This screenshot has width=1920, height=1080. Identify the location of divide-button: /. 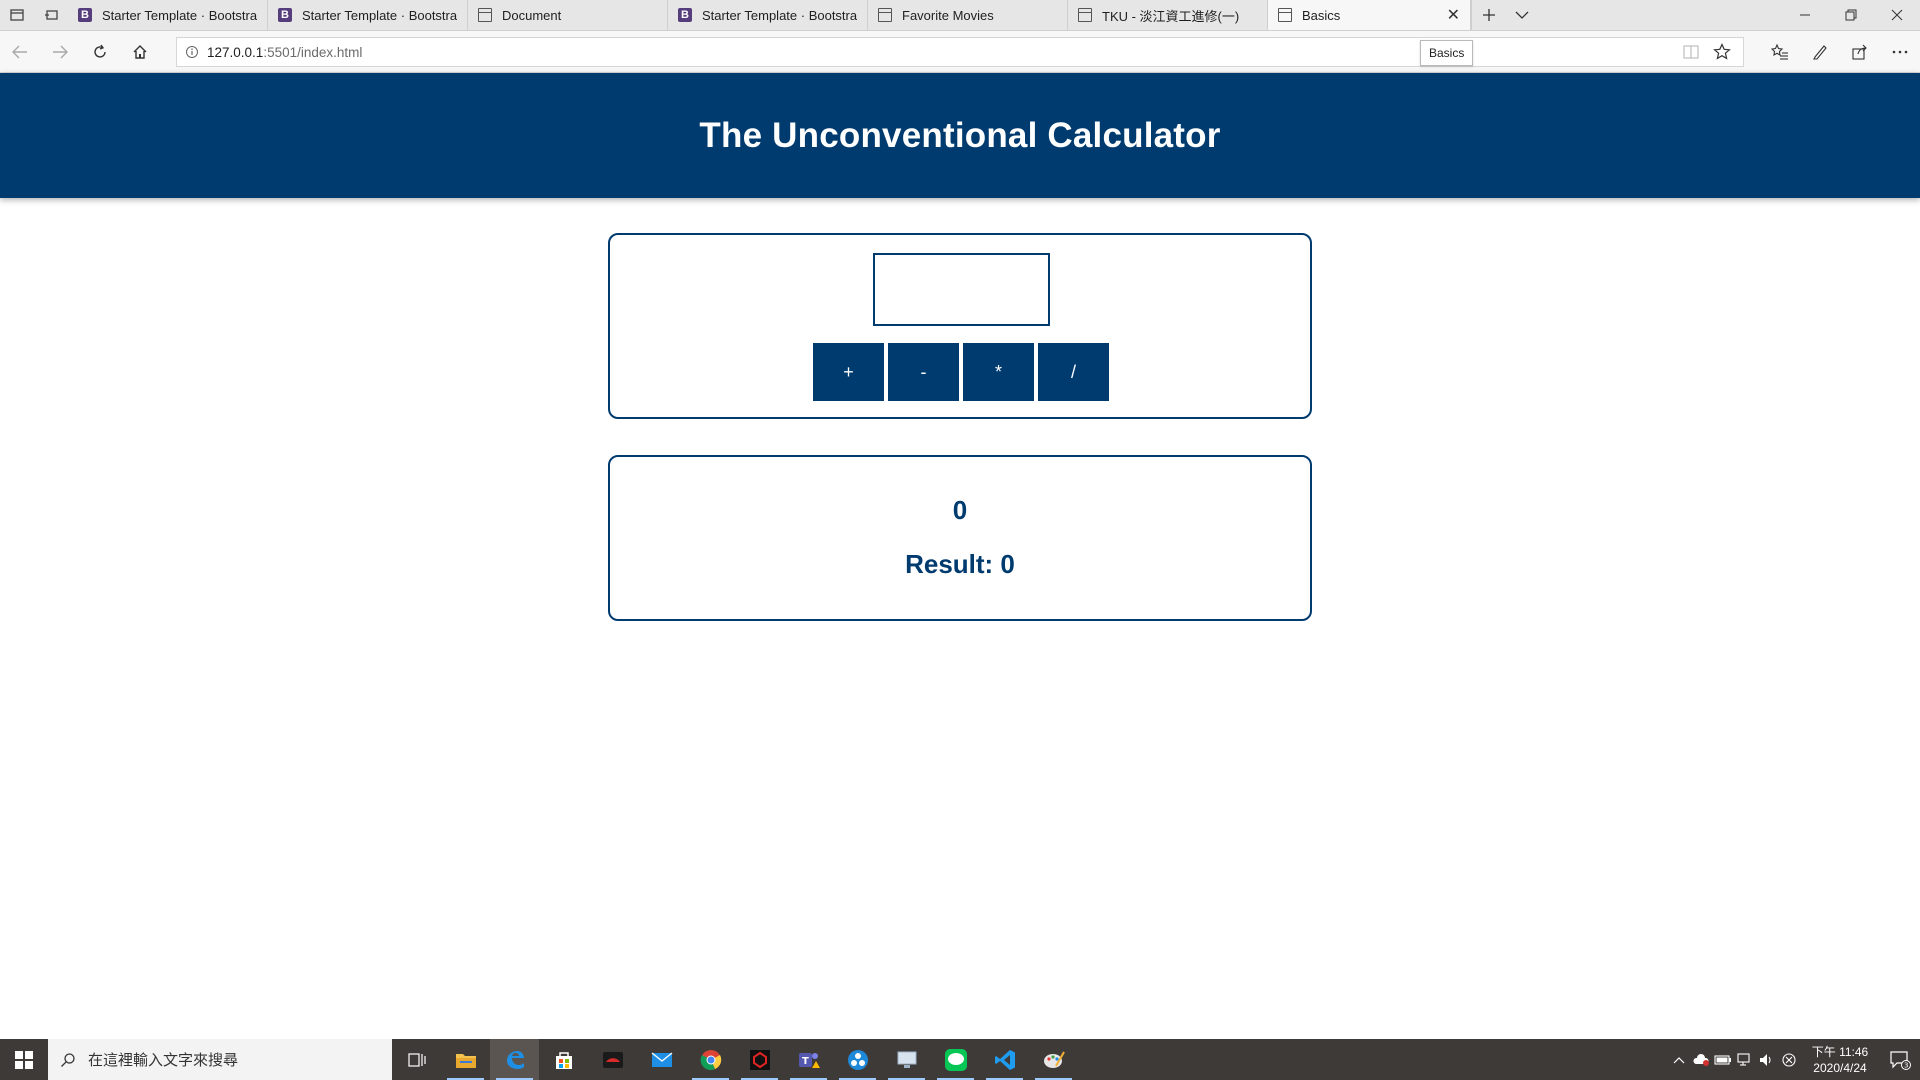
(1073, 372).